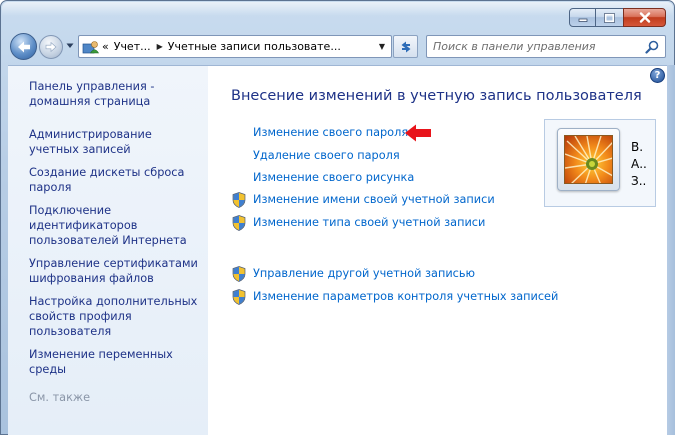  I want to click on red-arrow-icon, so click(418, 133).